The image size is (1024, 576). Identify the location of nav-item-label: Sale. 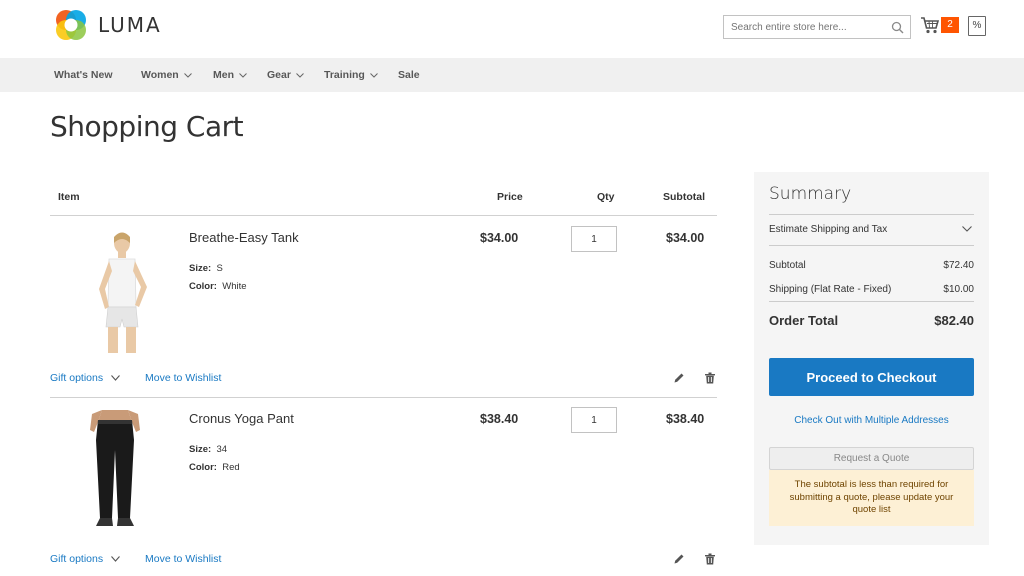
(409, 74).